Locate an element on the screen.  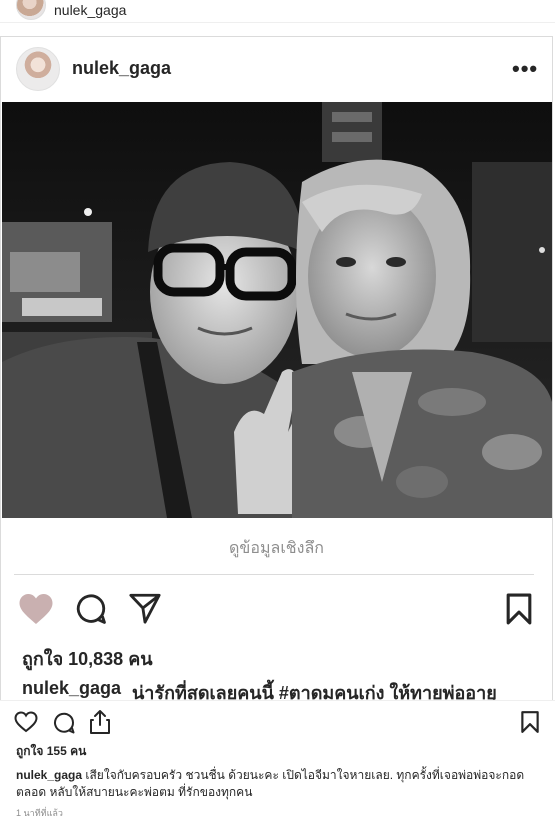
comment-icon is located at coordinates (91, 611).